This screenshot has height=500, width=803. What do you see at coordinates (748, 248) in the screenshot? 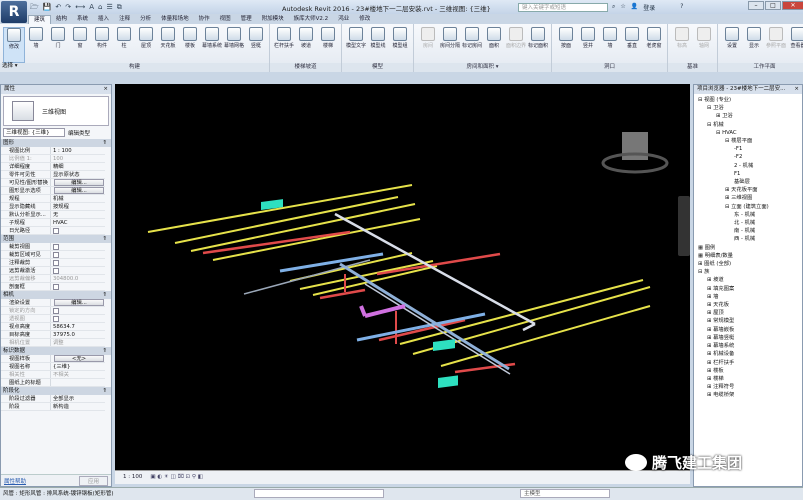
I see `browser-tree-item: ▦ 图例` at bounding box center [748, 248].